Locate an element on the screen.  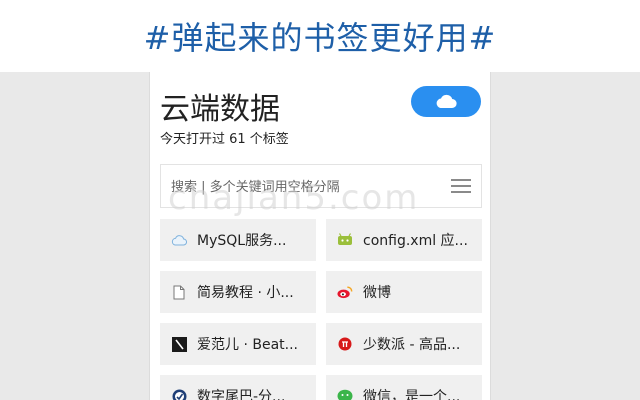
bookmark-tile: 微博 is located at coordinates (404, 292).